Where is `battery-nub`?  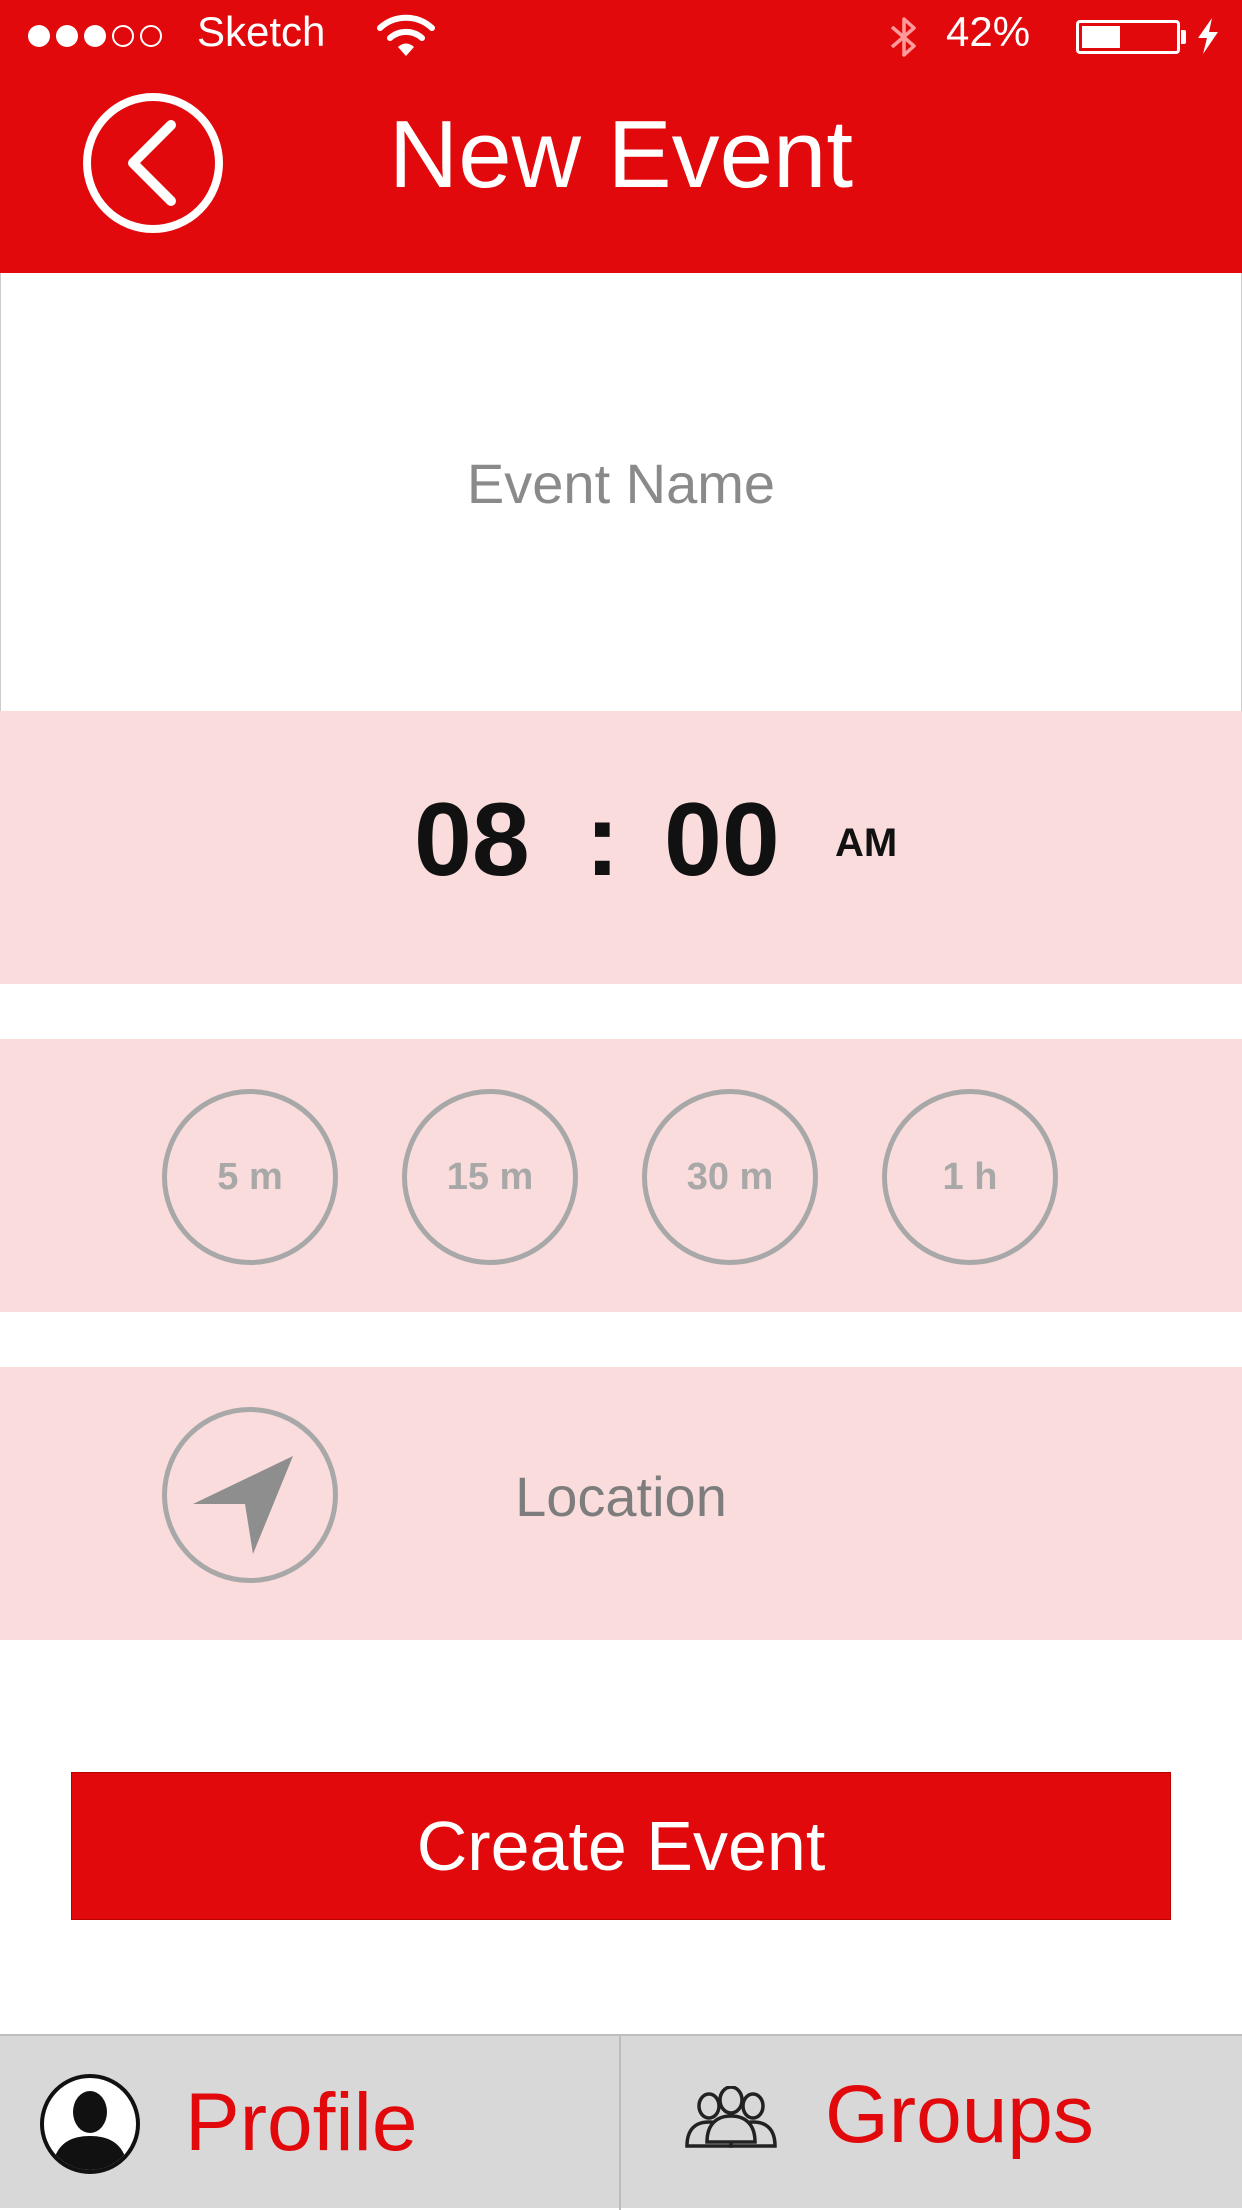
battery-nub is located at coordinates (1183, 37).